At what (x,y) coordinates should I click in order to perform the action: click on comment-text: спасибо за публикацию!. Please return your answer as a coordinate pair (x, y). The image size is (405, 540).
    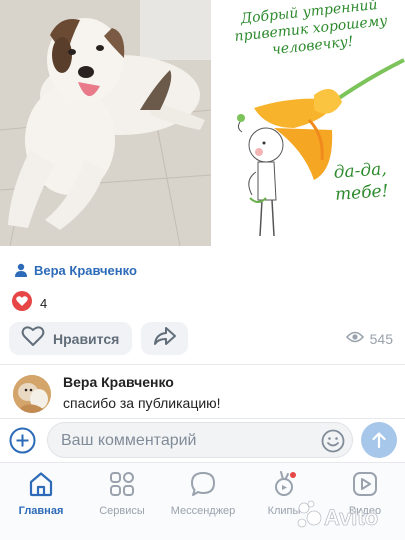
    Looking at the image, I should click on (142, 403).